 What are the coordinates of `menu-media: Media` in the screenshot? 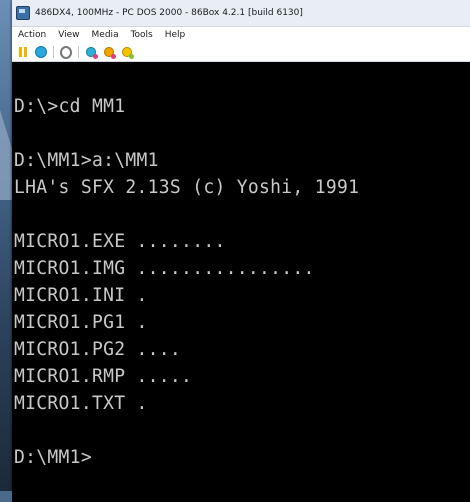 It's located at (105, 35).